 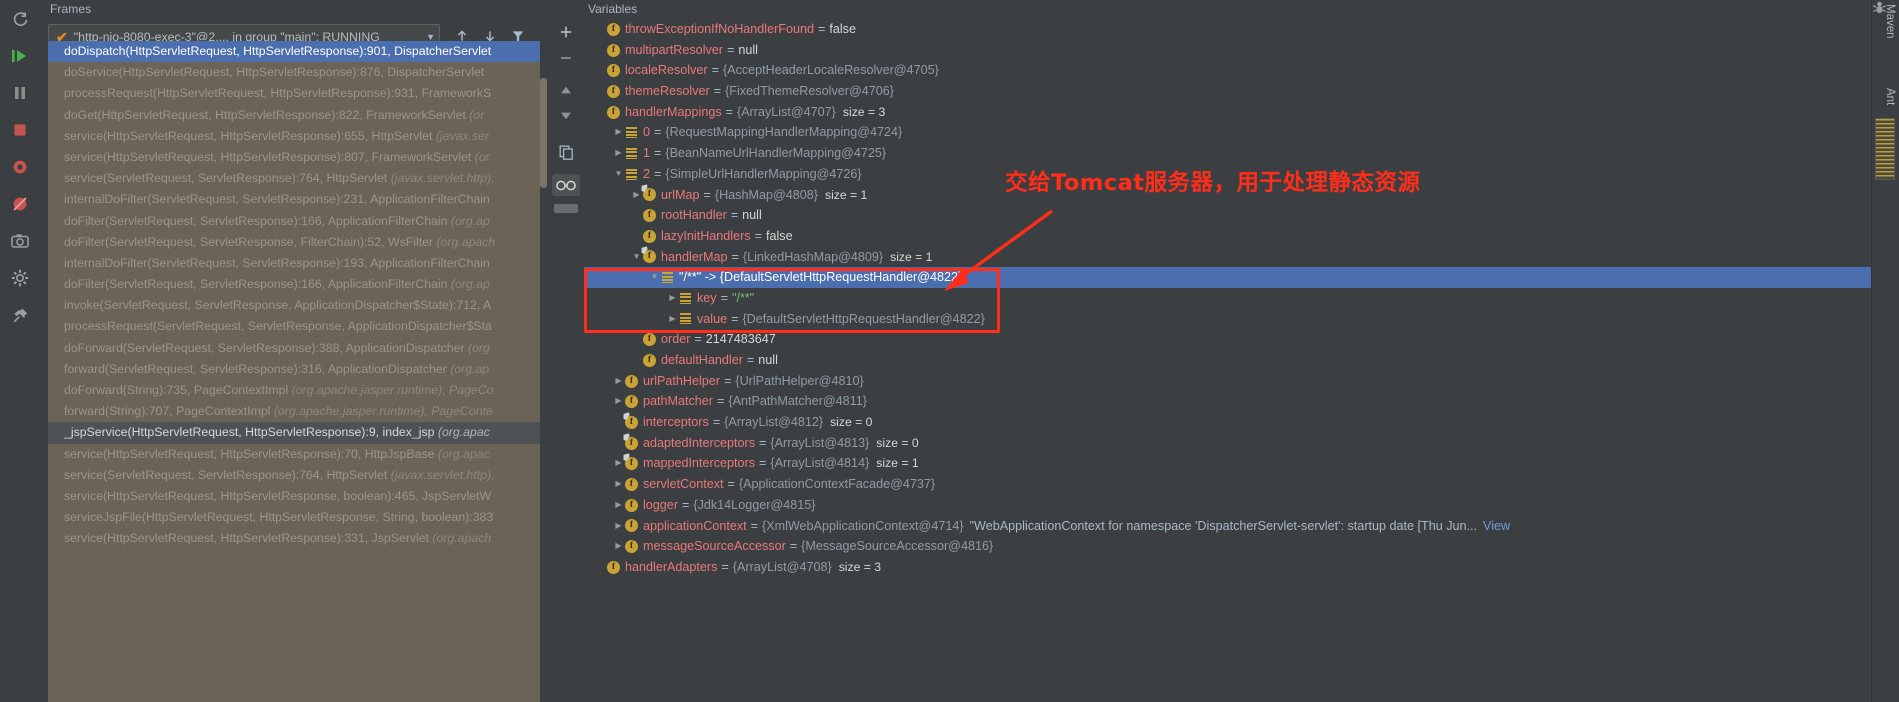 What do you see at coordinates (20, 278) in the screenshot?
I see `settings-gear-icon` at bounding box center [20, 278].